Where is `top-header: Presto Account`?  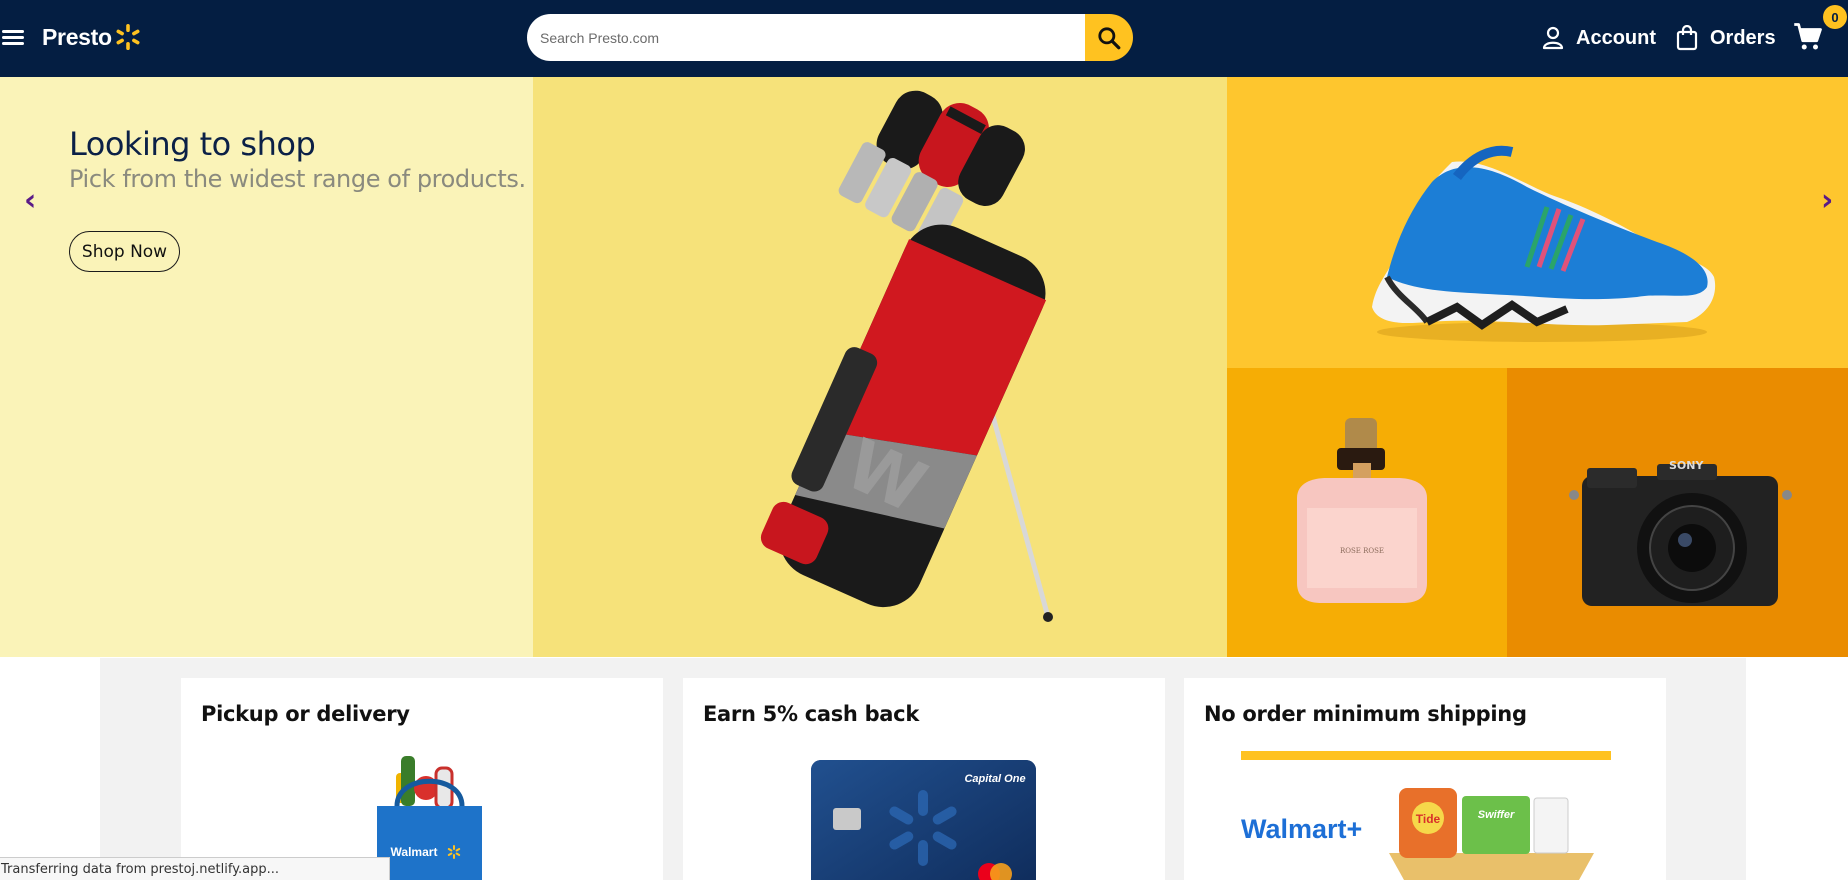
top-header: Presto Account is located at coordinates (924, 38).